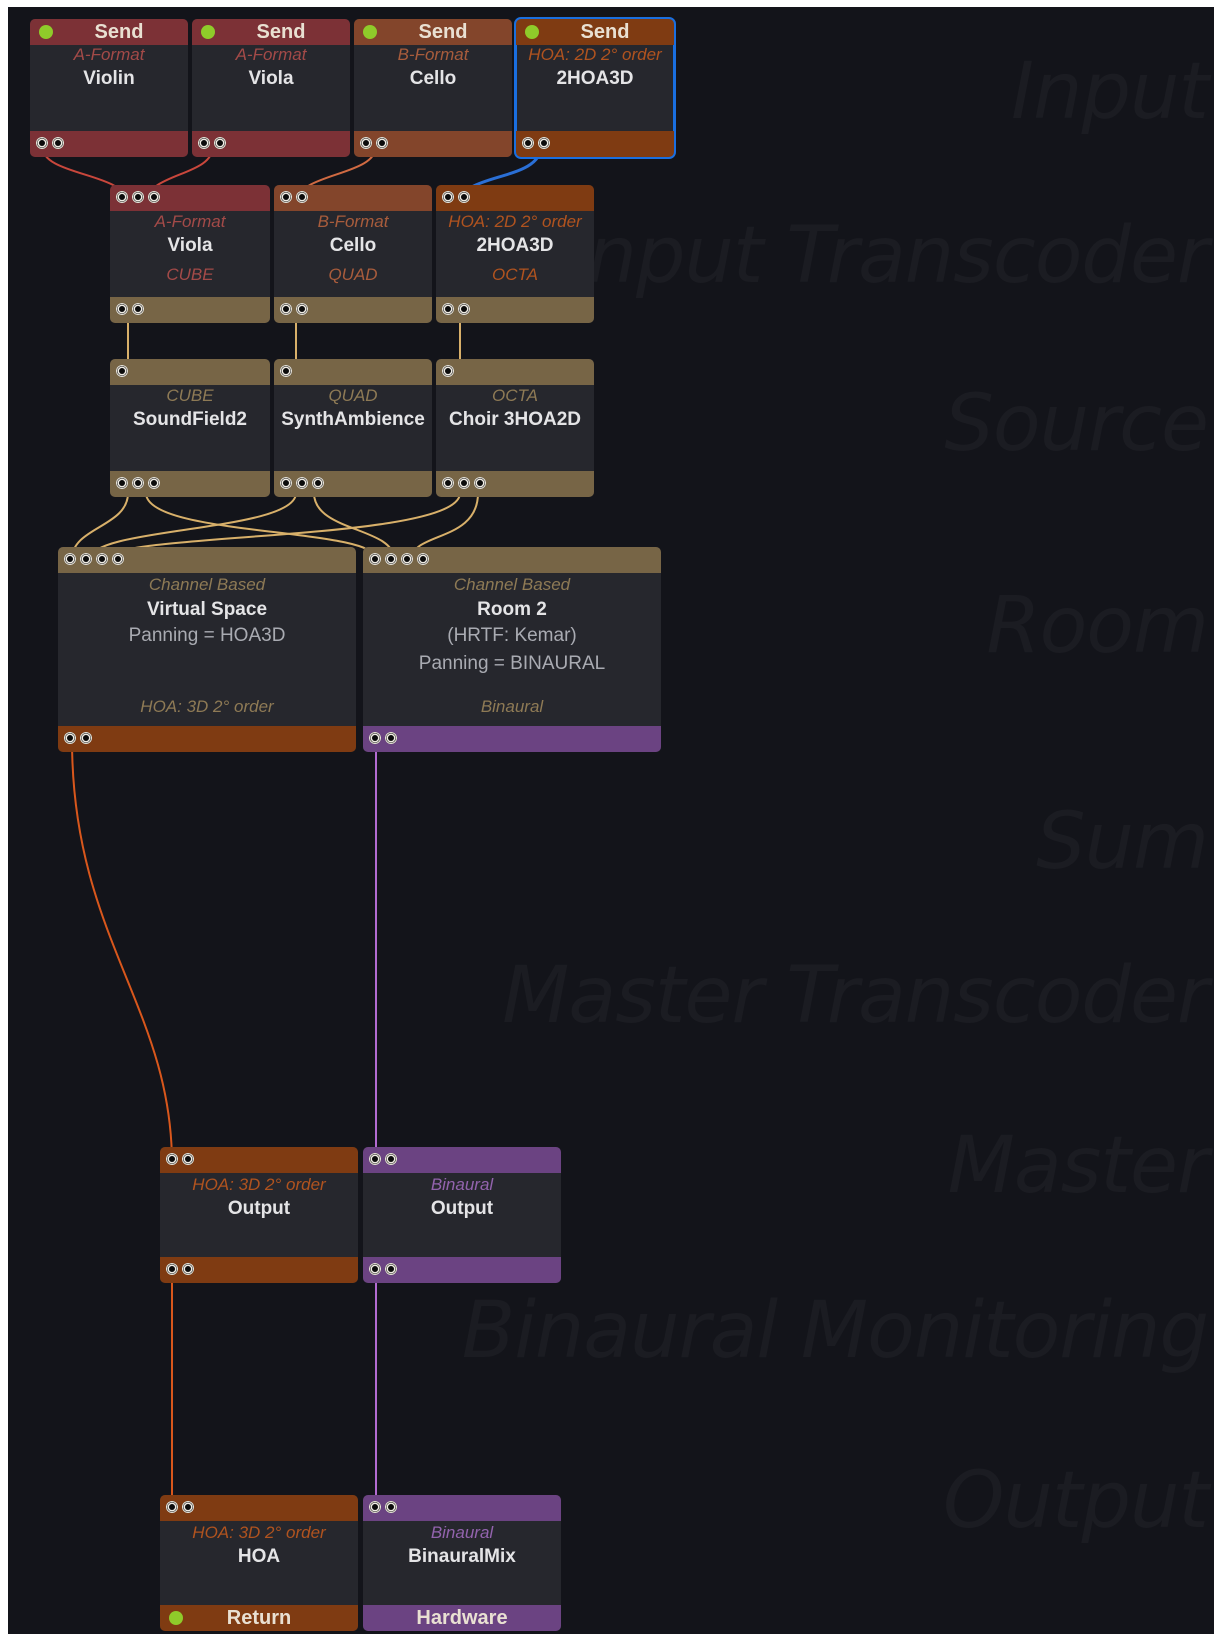 Image resolution: width=1214 pixels, height=1634 pixels. What do you see at coordinates (190, 221) in the screenshot?
I see `node-format: A-Format` at bounding box center [190, 221].